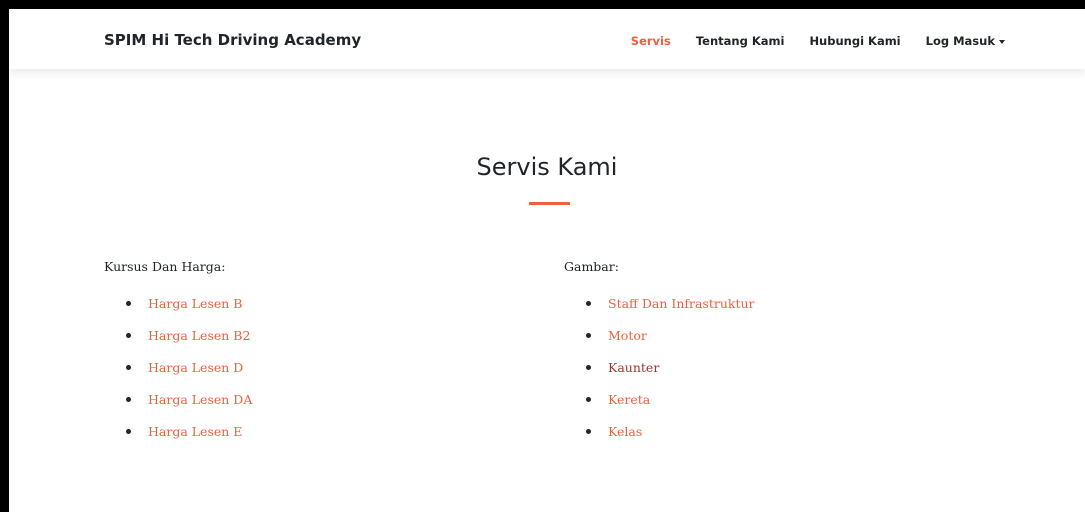 The image size is (1085, 512). I want to click on list-item: Kereta, so click(659, 408).